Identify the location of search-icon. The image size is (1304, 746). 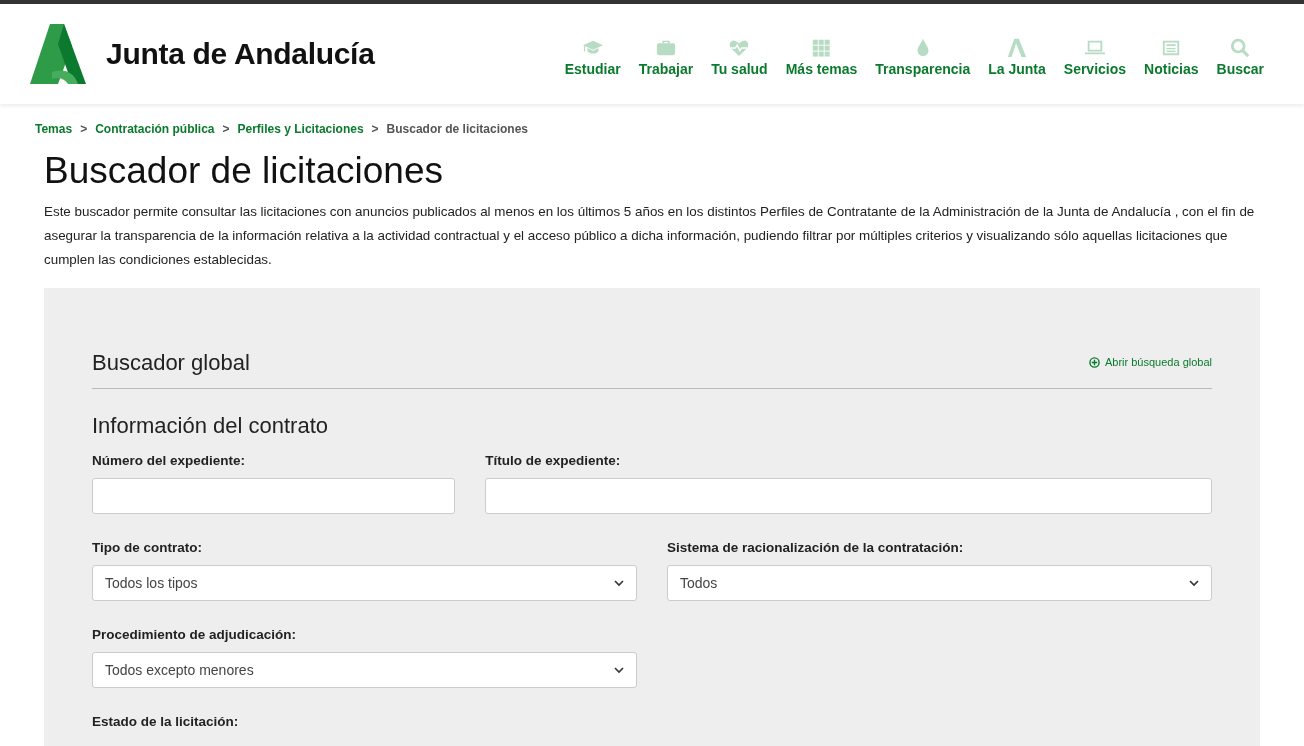
(1240, 47).